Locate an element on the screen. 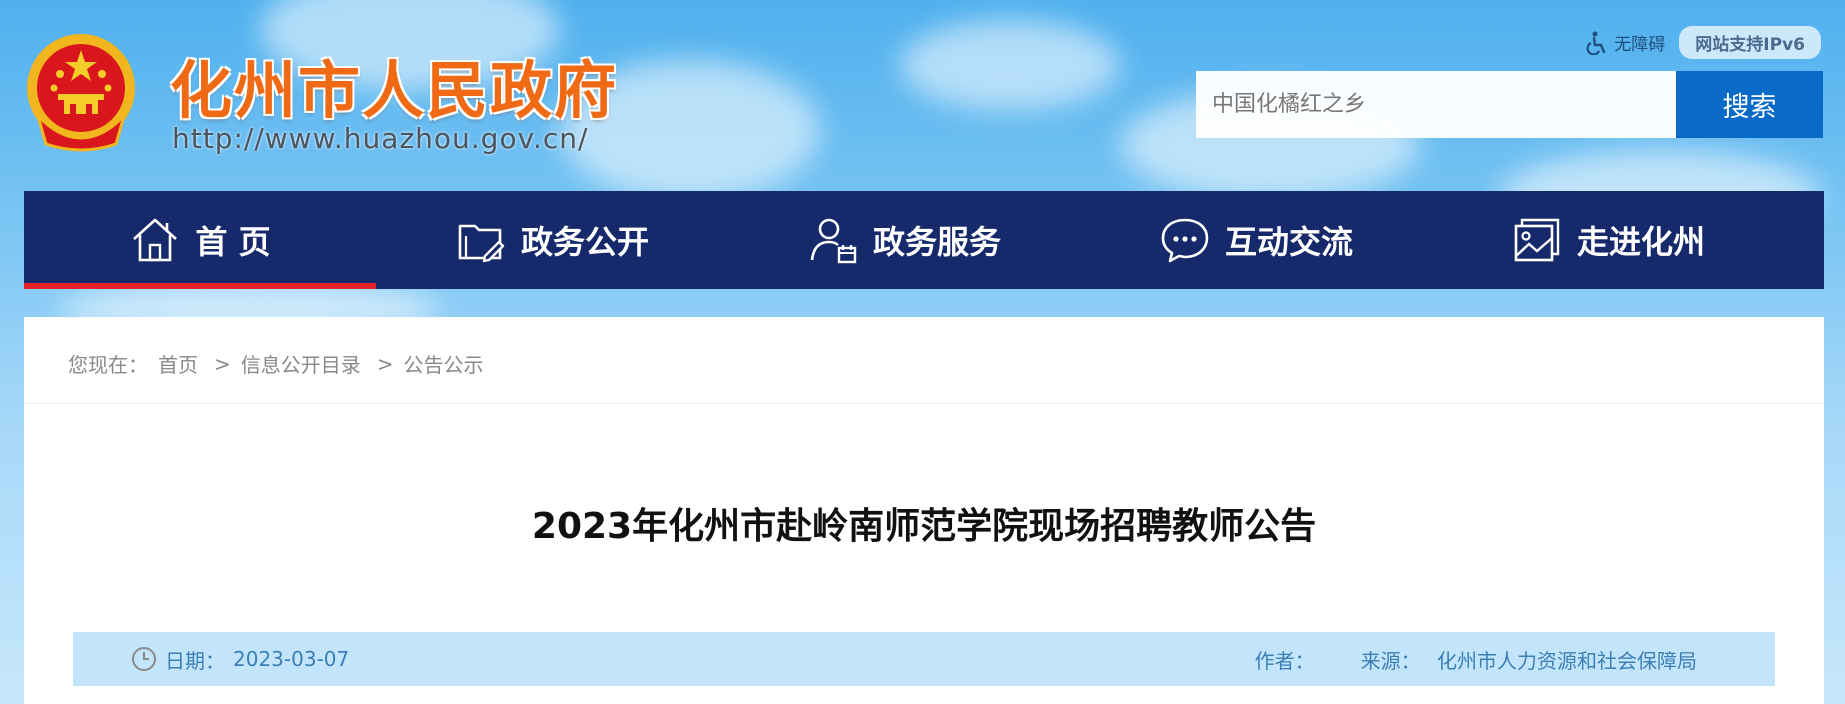 This screenshot has height=704, width=1845. author-field: 作者： is located at coordinates (1285, 659).